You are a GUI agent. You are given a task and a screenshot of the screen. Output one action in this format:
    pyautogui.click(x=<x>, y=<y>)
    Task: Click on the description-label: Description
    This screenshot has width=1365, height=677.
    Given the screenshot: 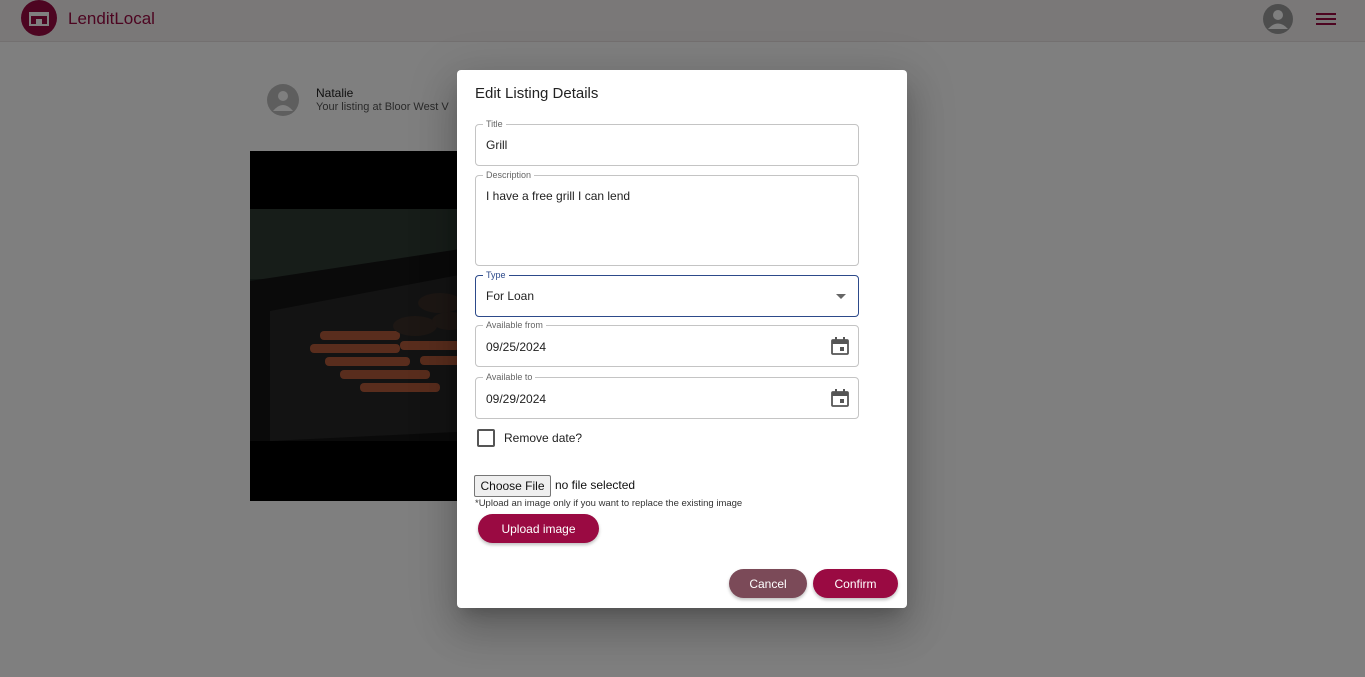 What is the action you would take?
    pyautogui.click(x=509, y=175)
    